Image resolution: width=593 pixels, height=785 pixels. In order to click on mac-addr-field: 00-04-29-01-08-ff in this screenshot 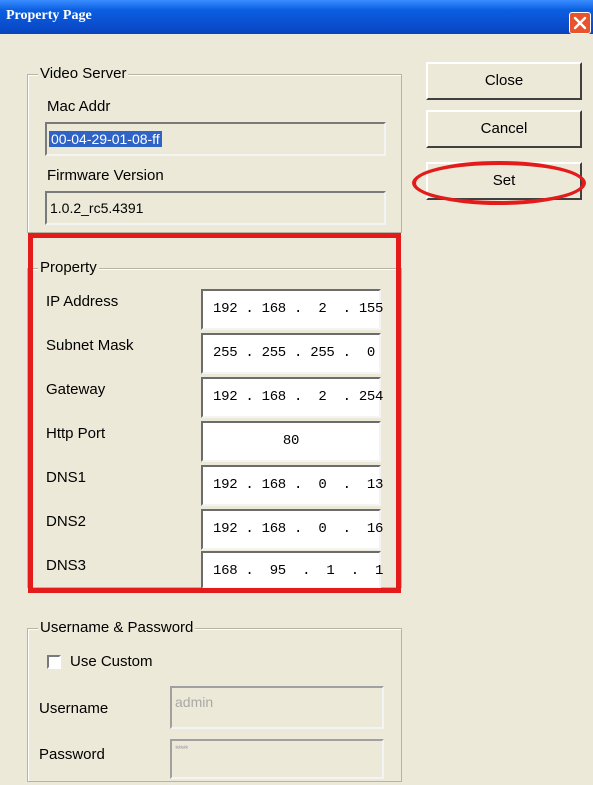, I will do `click(215, 139)`.